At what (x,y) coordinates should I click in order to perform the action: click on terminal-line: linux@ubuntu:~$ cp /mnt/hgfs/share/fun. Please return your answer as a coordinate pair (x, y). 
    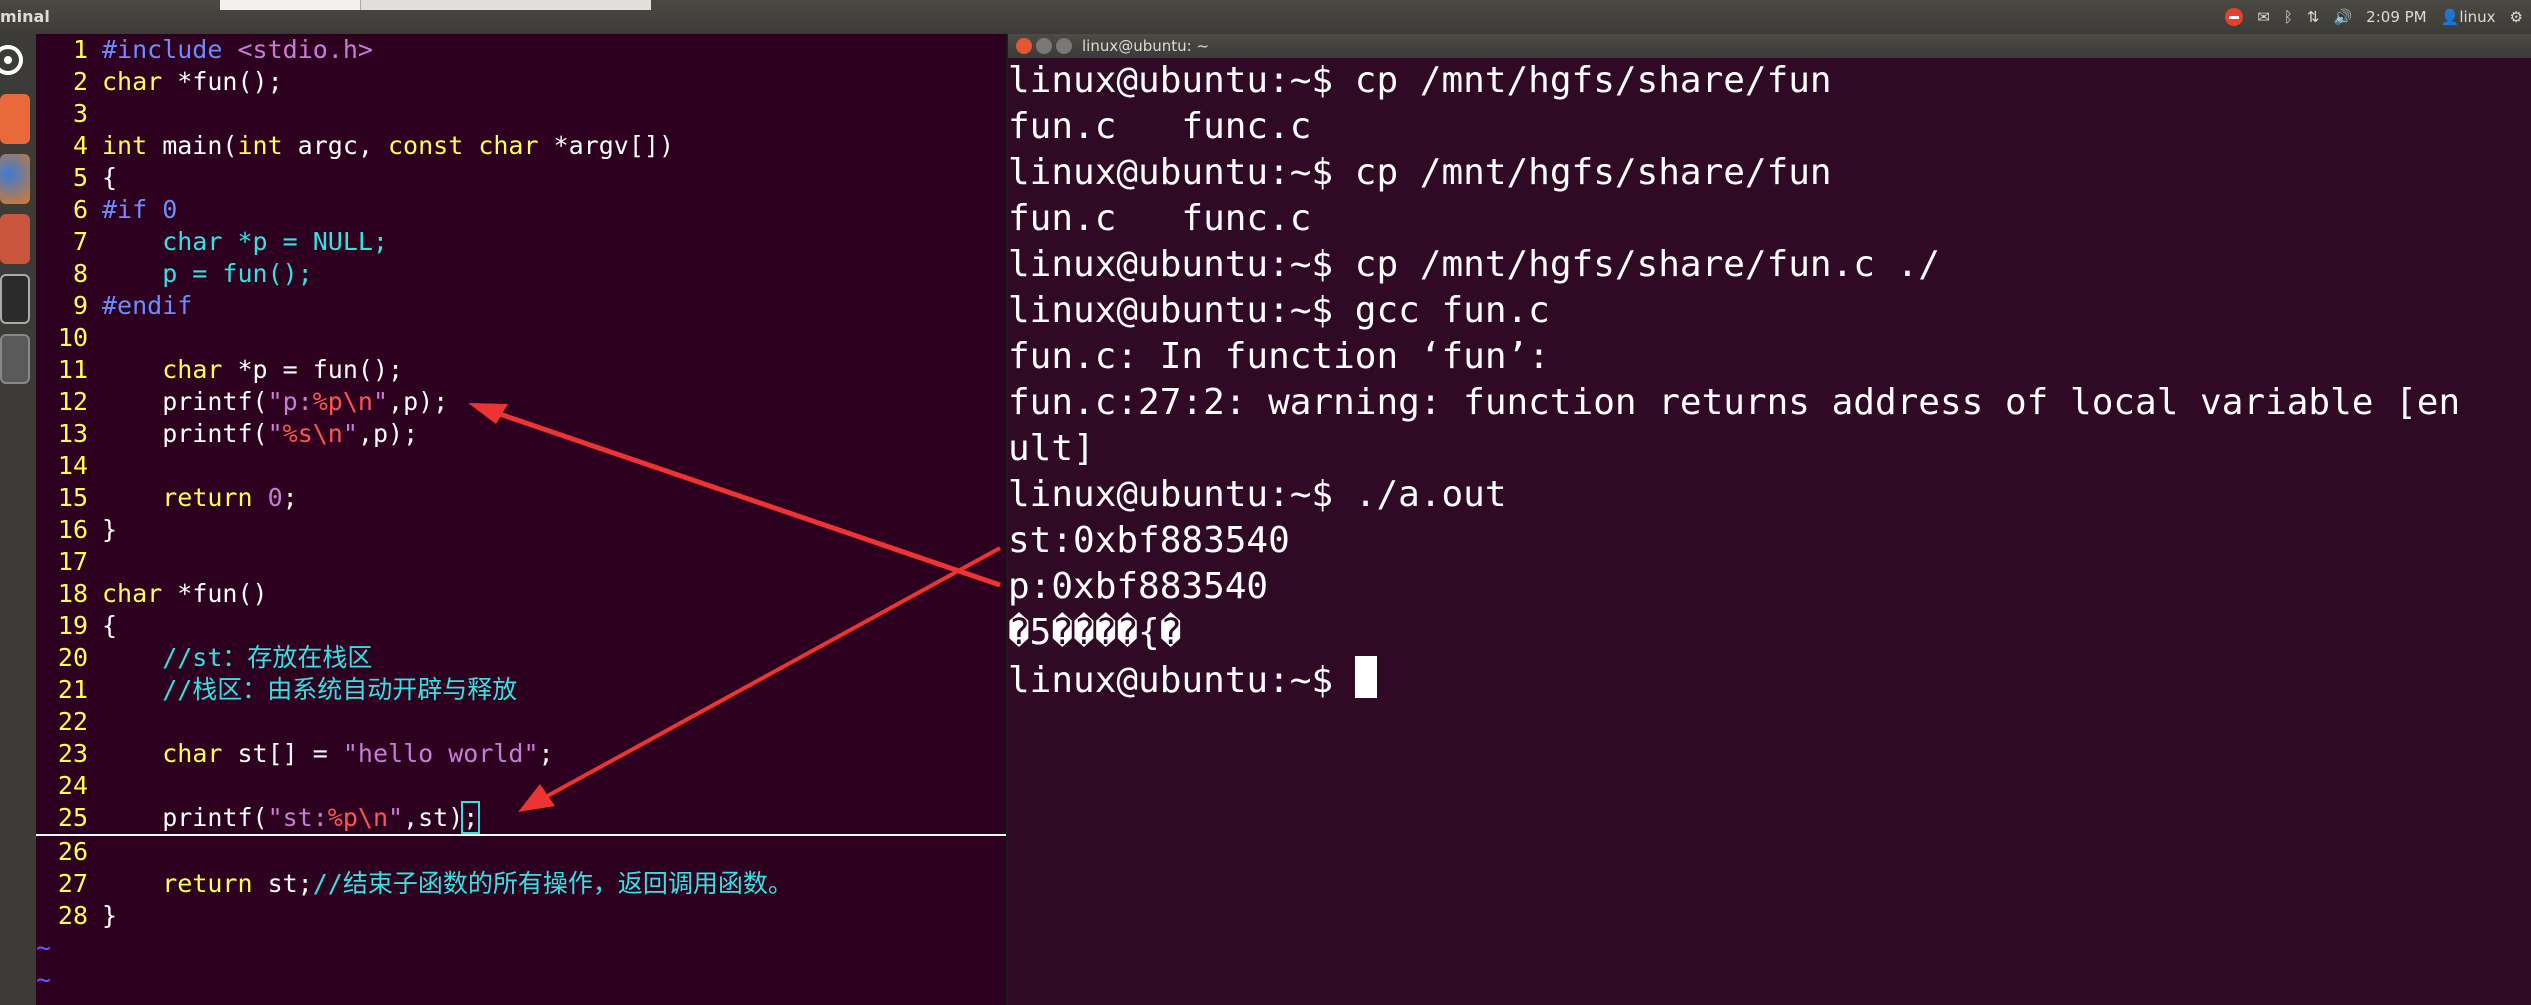
    Looking at the image, I should click on (1420, 80).